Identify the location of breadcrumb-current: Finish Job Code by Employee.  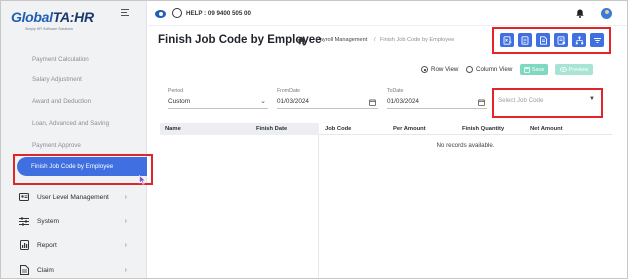
(417, 40).